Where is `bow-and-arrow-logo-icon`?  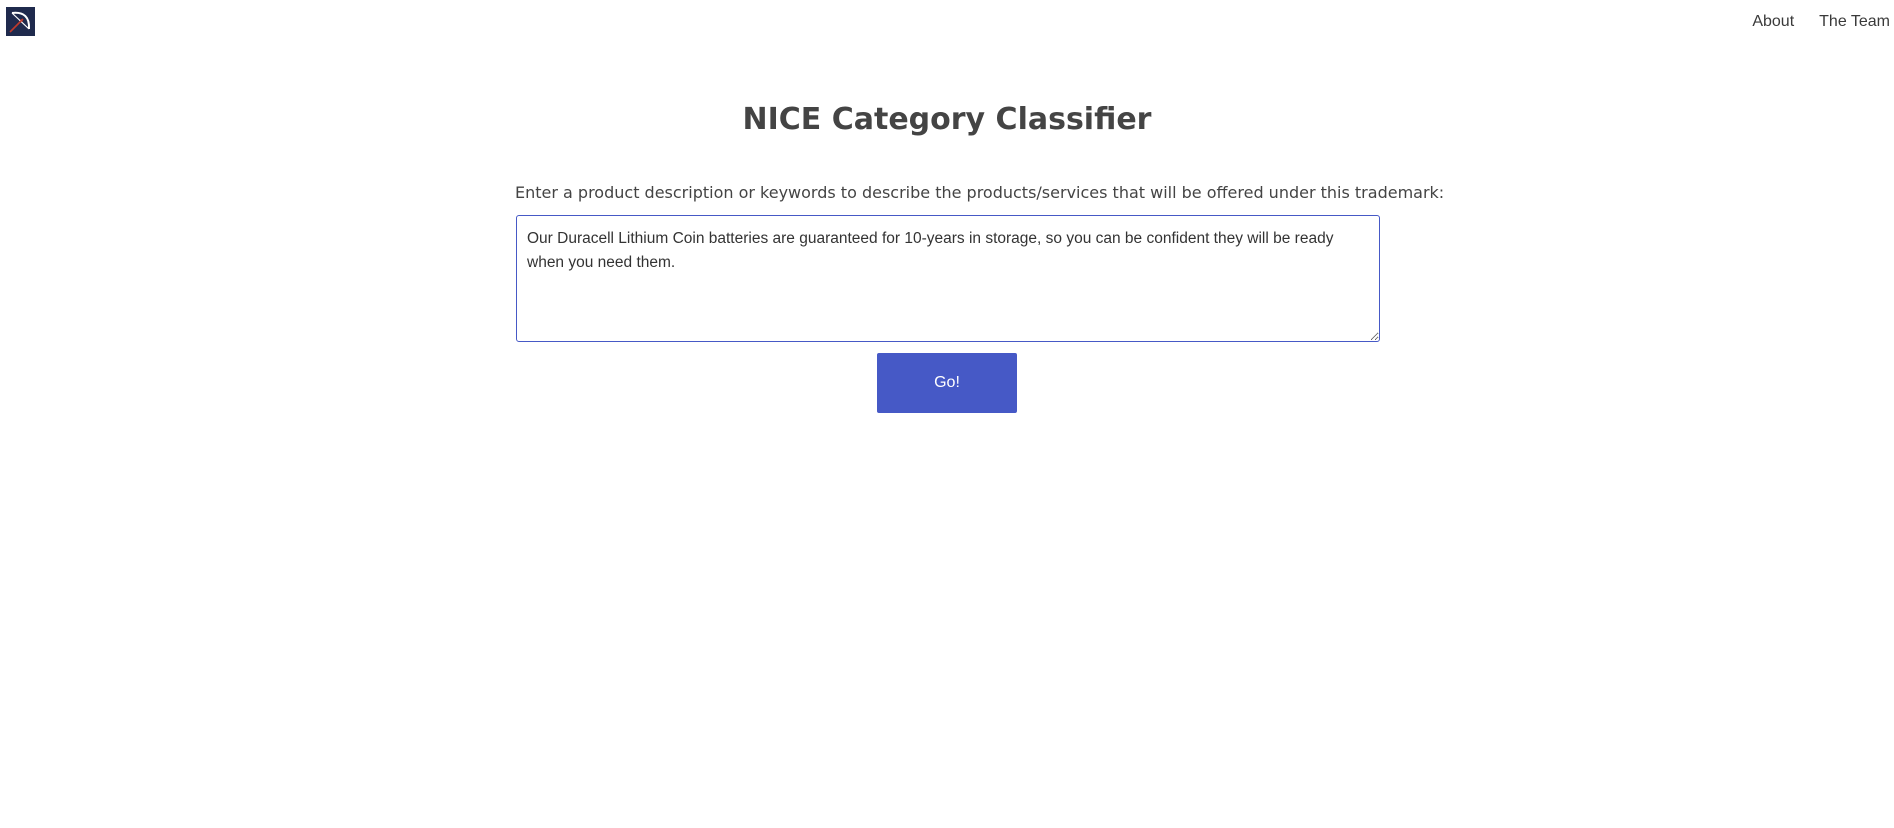
bow-and-arrow-logo-icon is located at coordinates (20, 21).